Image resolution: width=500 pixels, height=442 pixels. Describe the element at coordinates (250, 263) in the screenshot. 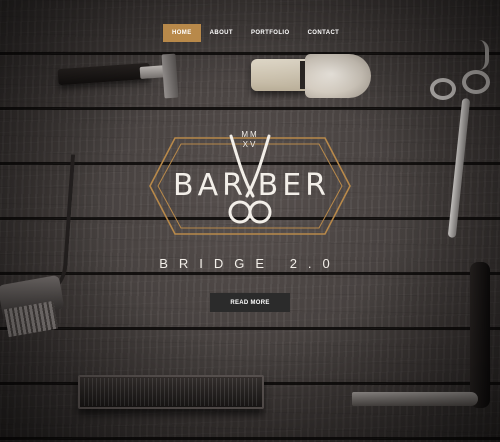

I see `hero-tagline: BRIDGE 2.0` at that location.